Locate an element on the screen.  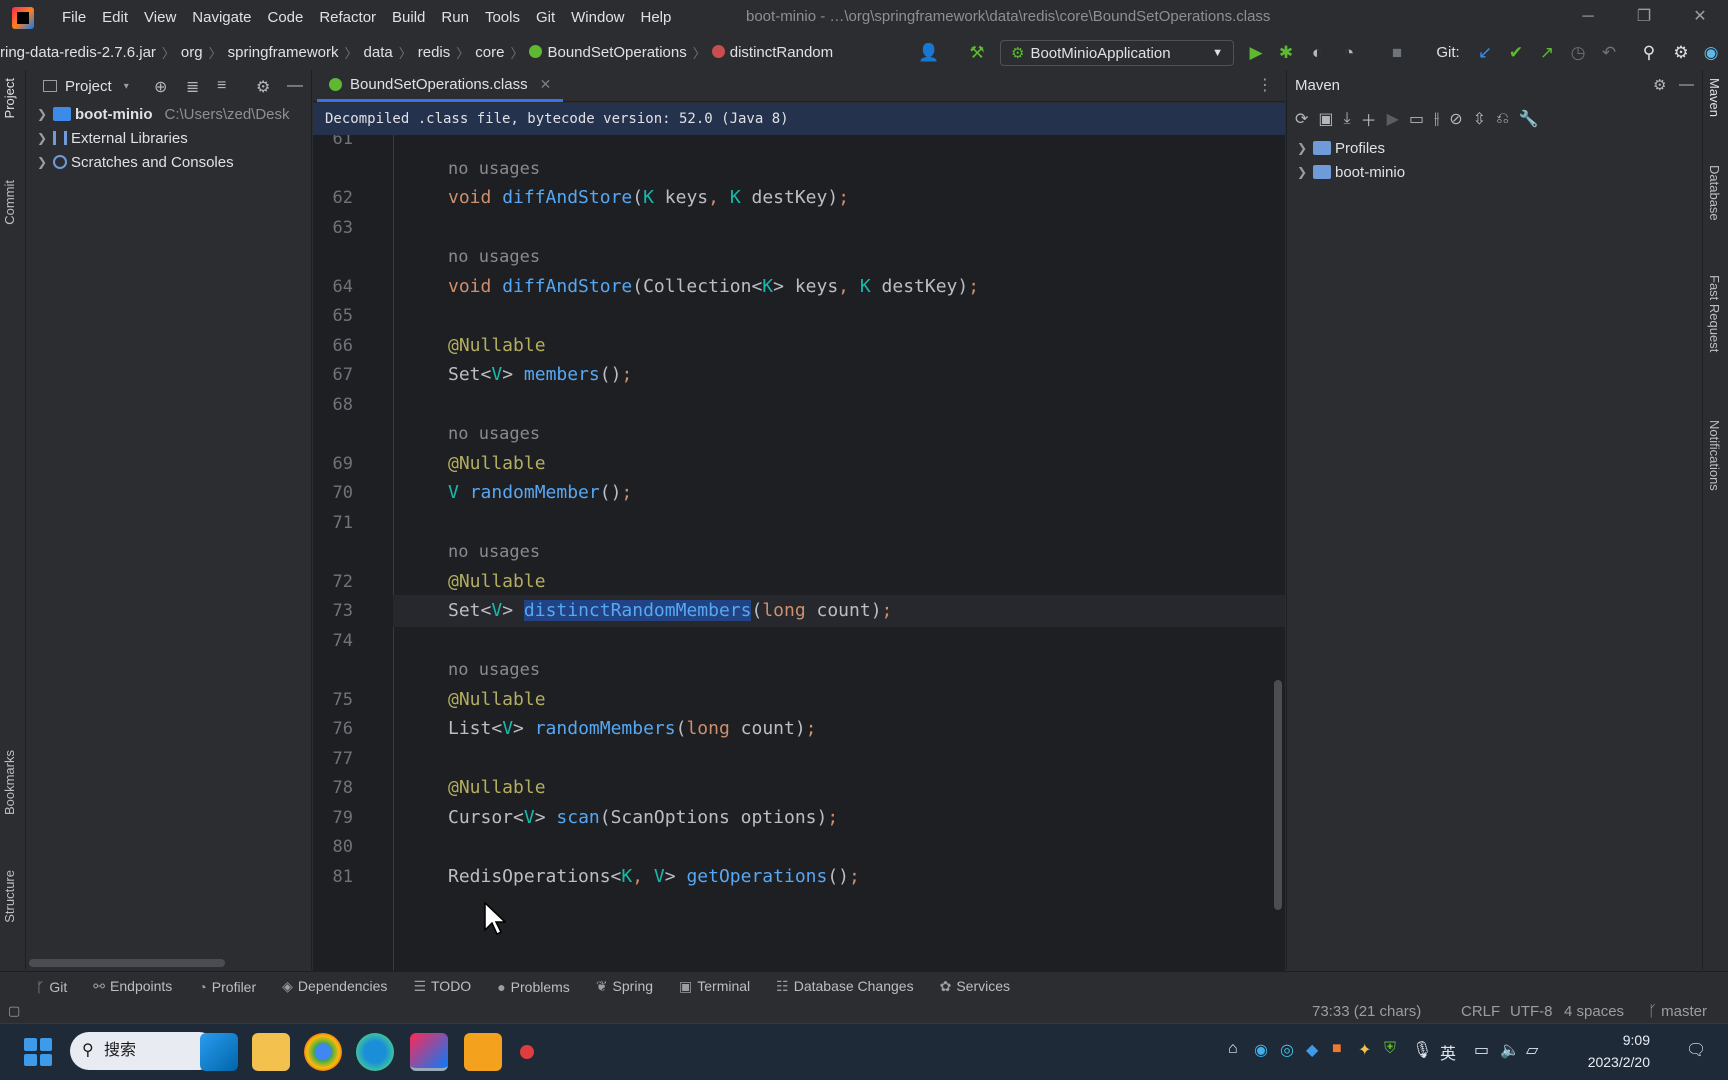
network-icon: ▭ is located at coordinates (1481, 1050).